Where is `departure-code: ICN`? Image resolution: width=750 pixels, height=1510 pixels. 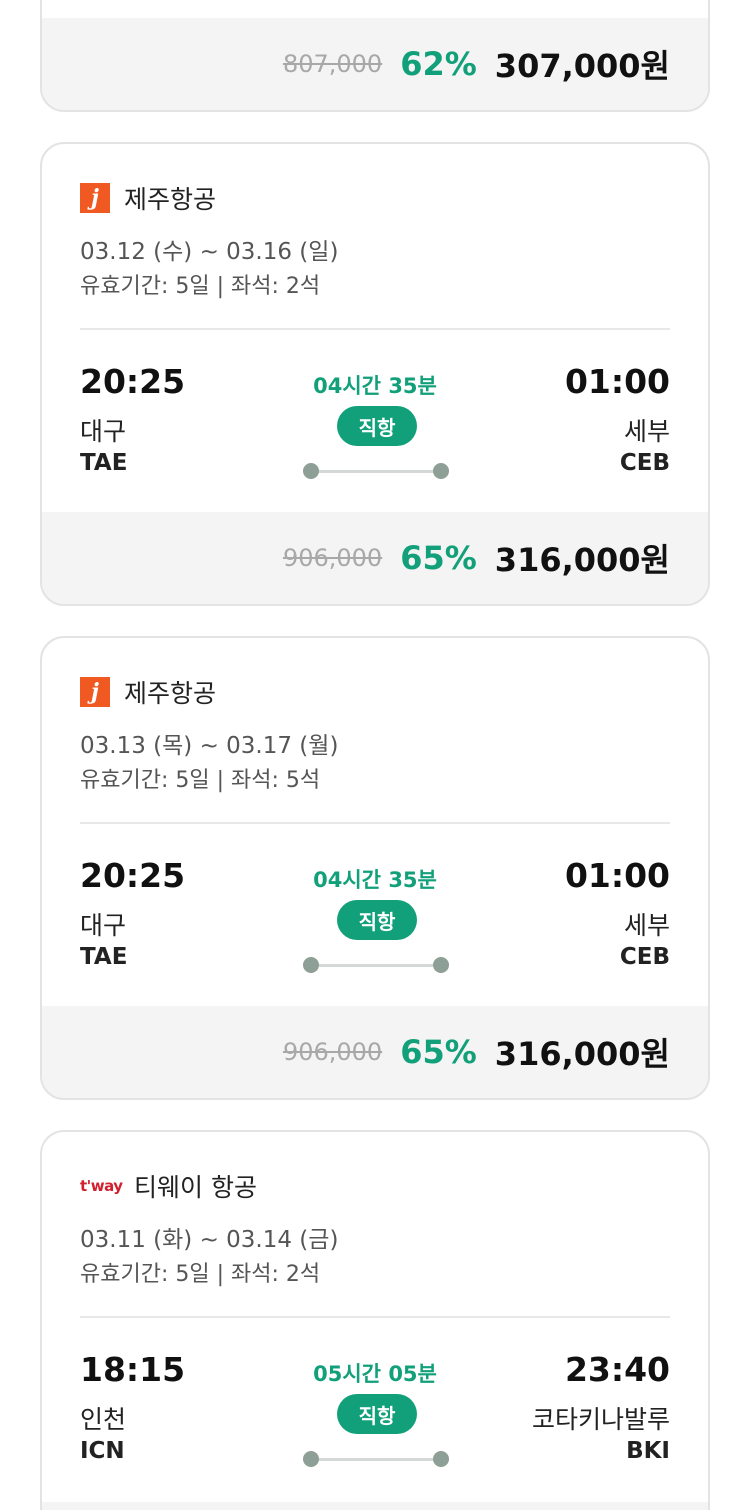 departure-code: ICN is located at coordinates (102, 1451).